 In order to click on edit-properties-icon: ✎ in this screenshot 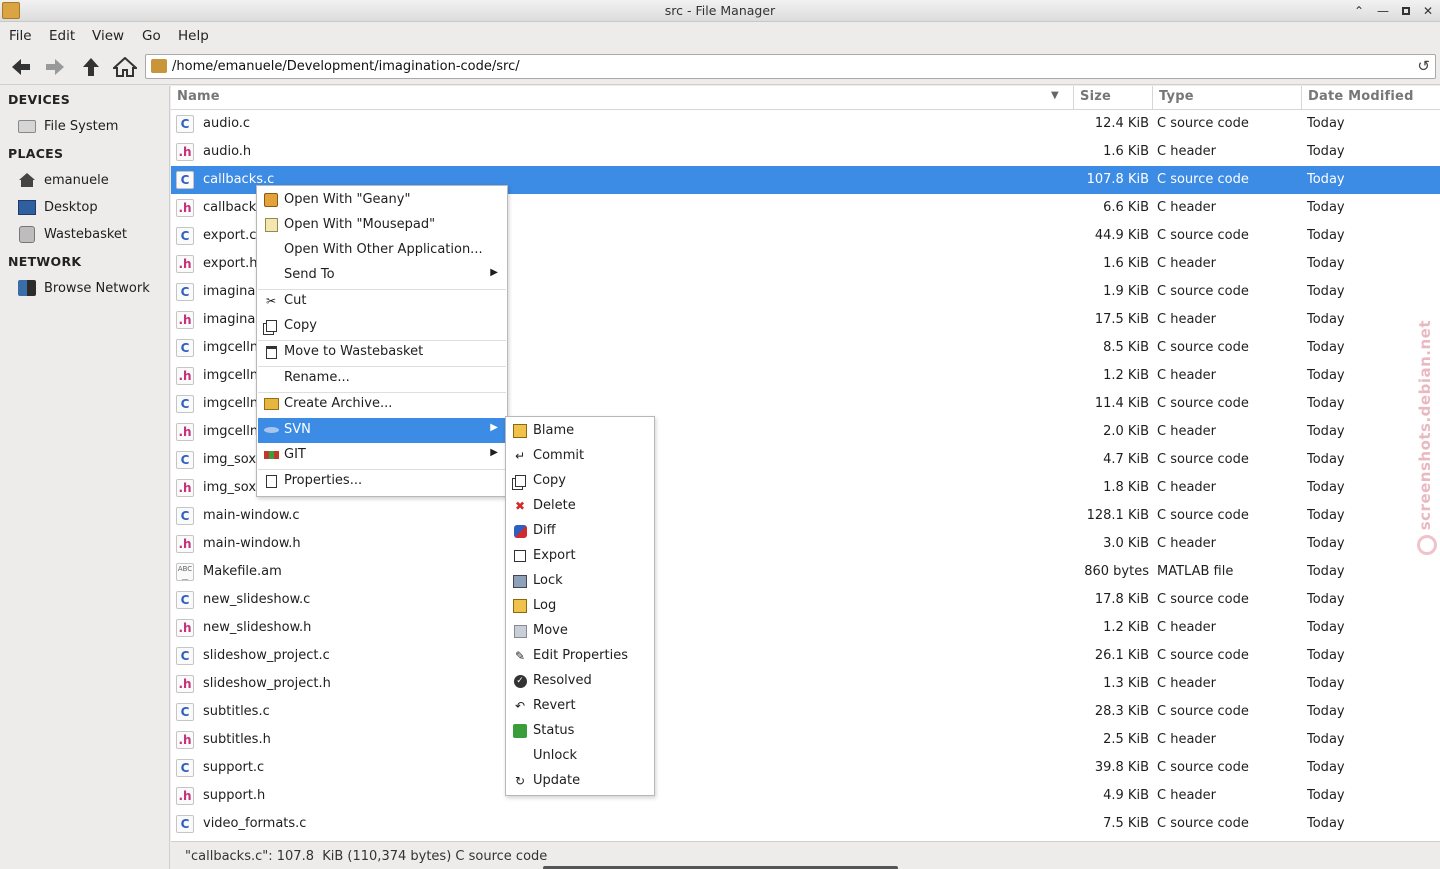, I will do `click(520, 656)`.